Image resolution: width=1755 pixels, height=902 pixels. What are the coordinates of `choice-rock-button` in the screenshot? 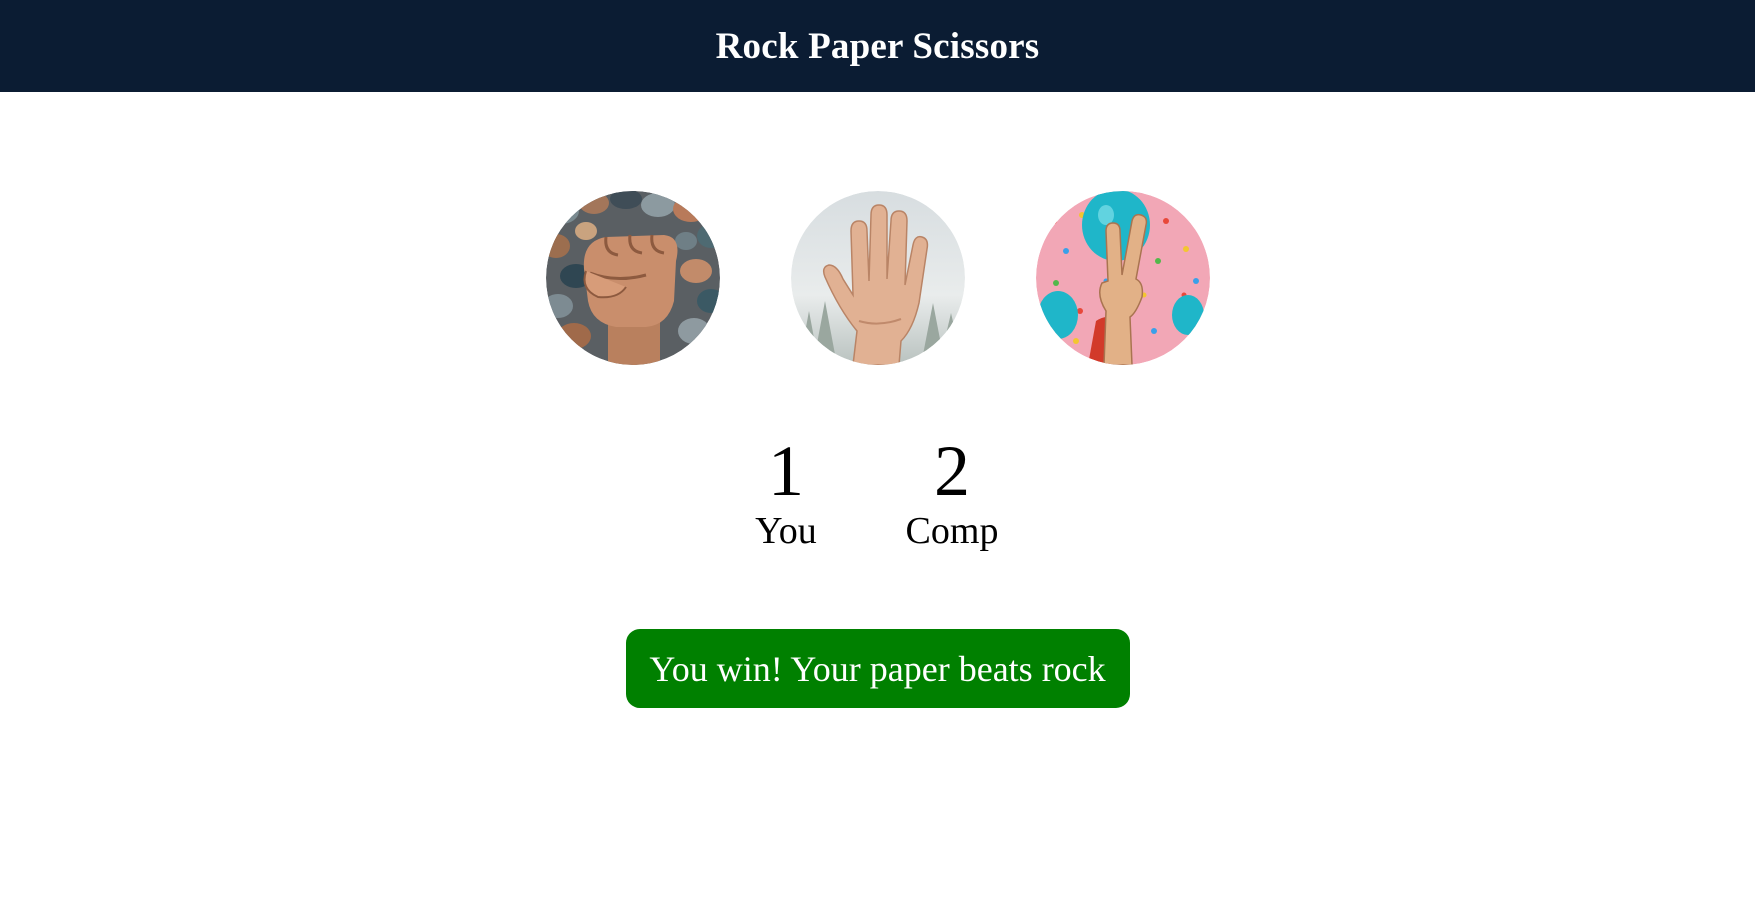 It's located at (633, 278).